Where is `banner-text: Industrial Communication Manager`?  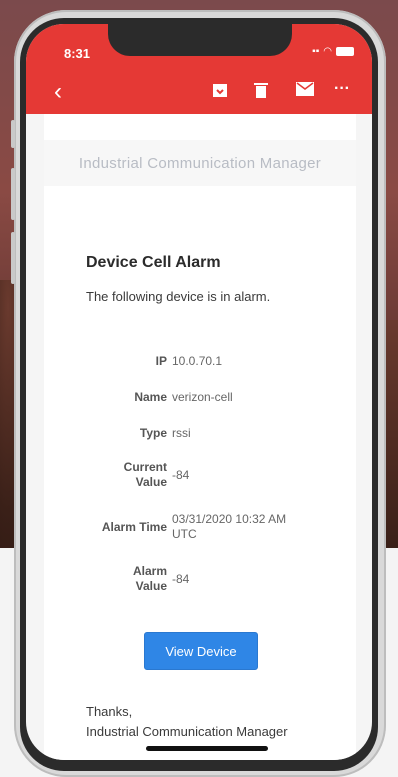
banner-text: Industrial Communication Manager is located at coordinates (200, 163).